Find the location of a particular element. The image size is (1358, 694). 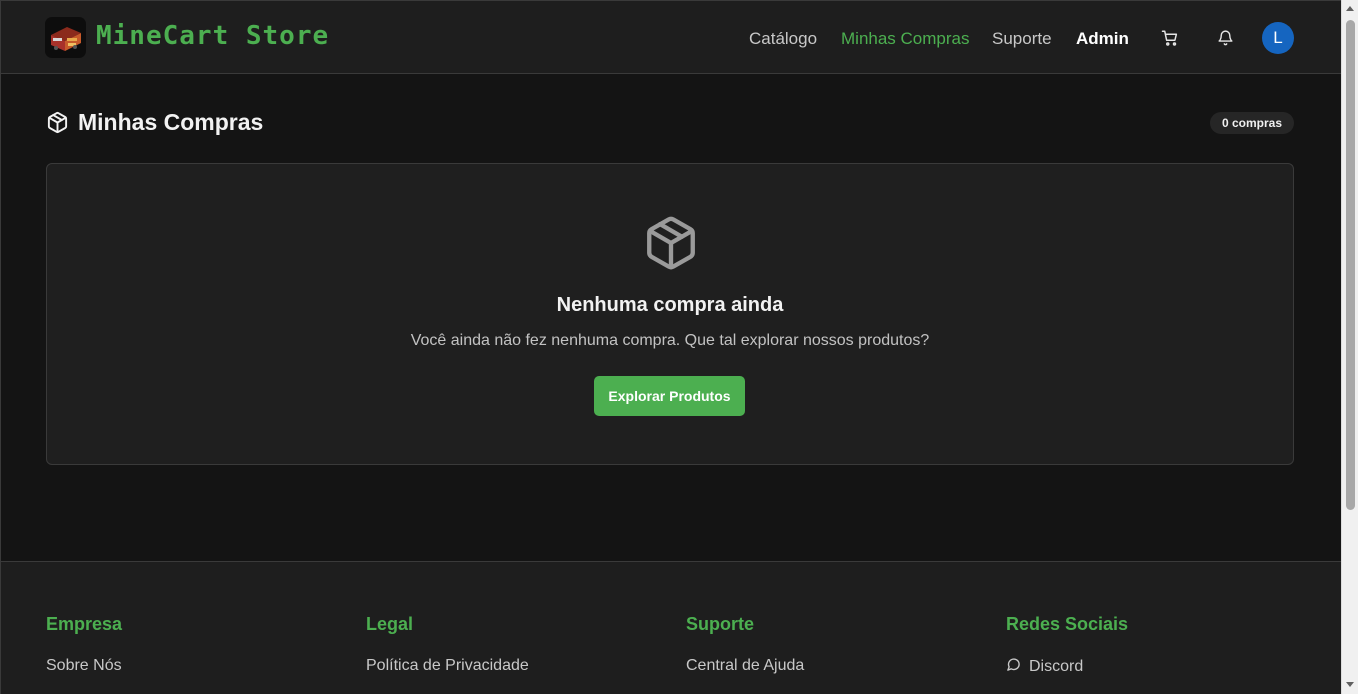

user-avatar: L is located at coordinates (1278, 38).